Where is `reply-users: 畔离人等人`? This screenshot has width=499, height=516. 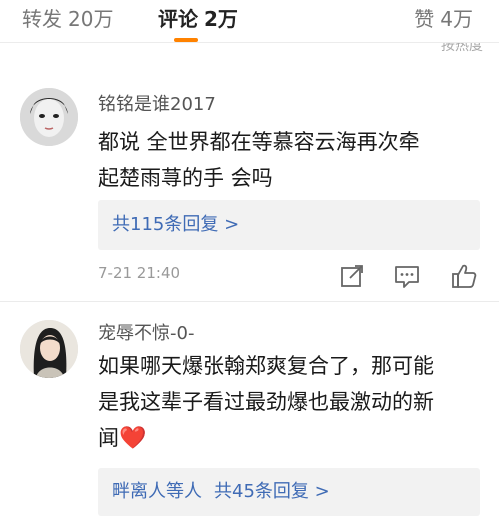
reply-users: 畔离人等人 is located at coordinates (157, 491).